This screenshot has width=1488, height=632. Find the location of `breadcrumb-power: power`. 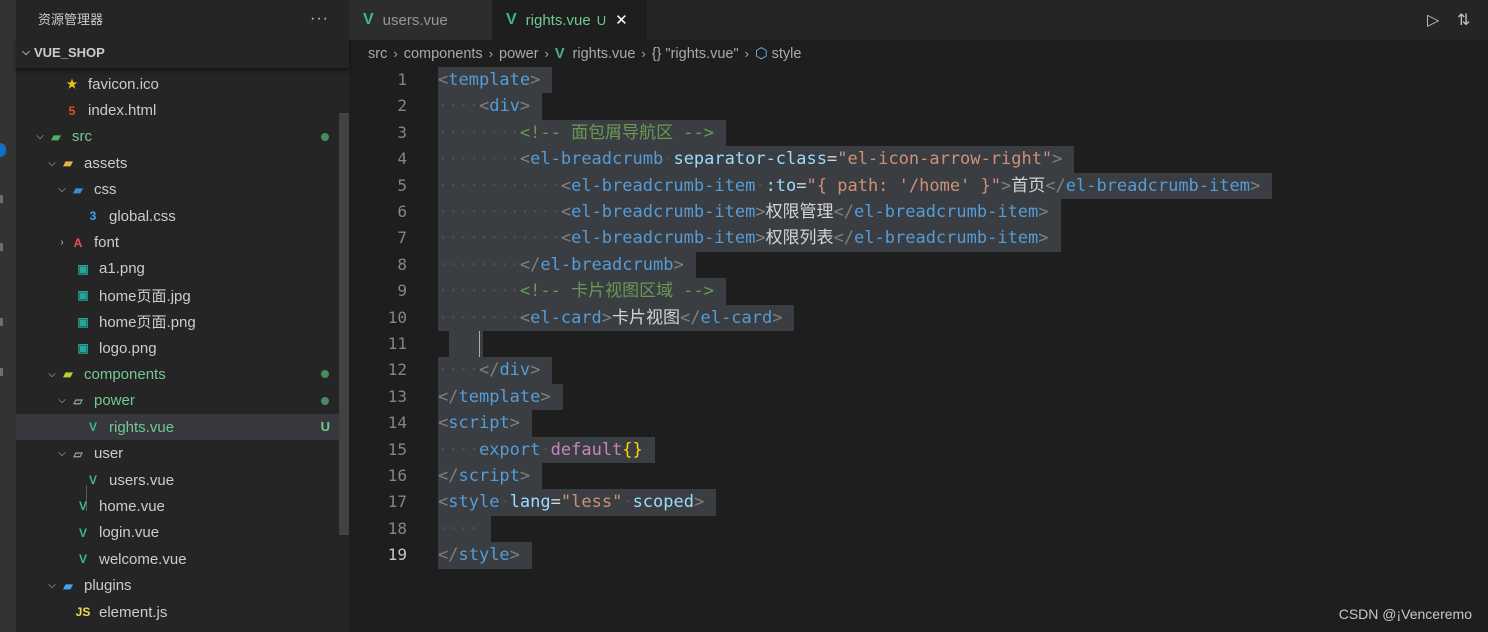

breadcrumb-power: power is located at coordinates (519, 54).